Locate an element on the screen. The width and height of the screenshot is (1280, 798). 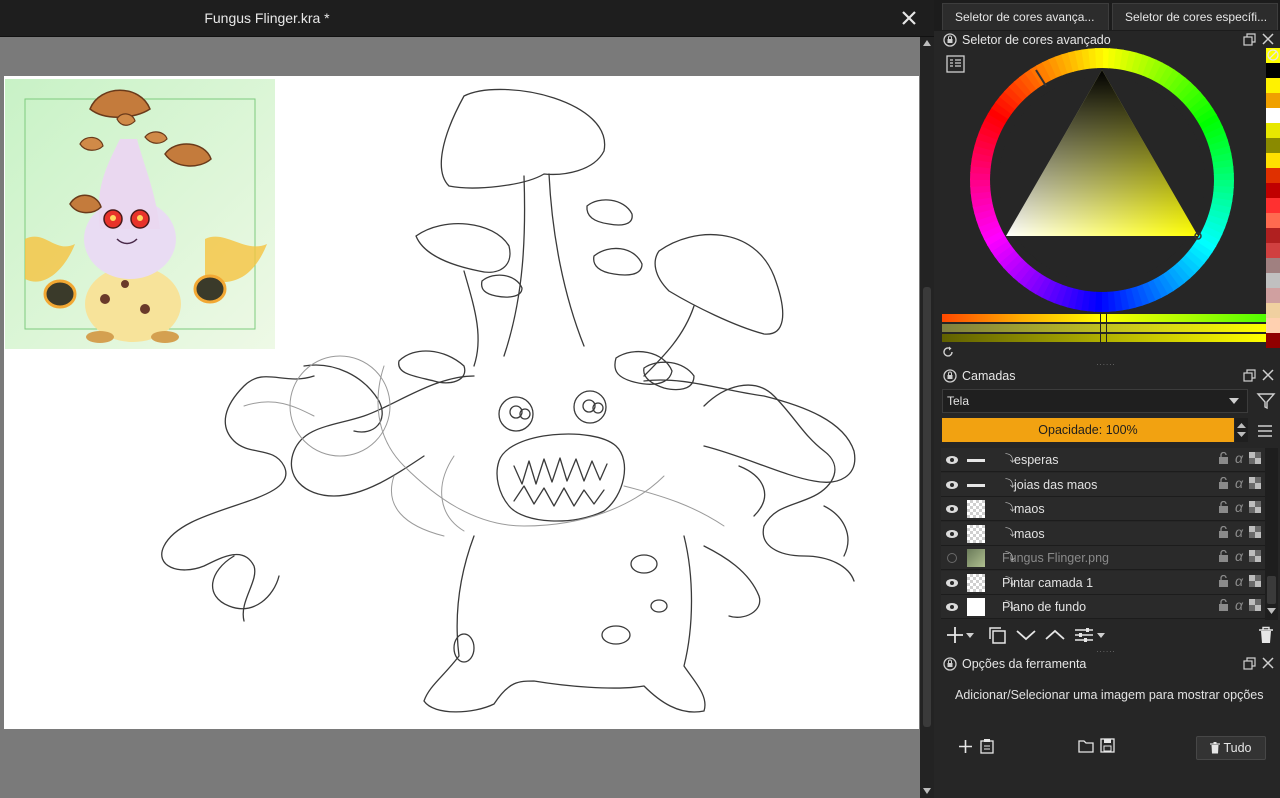
opacity-slider: Opacidade: 100% is located at coordinates (1088, 430).